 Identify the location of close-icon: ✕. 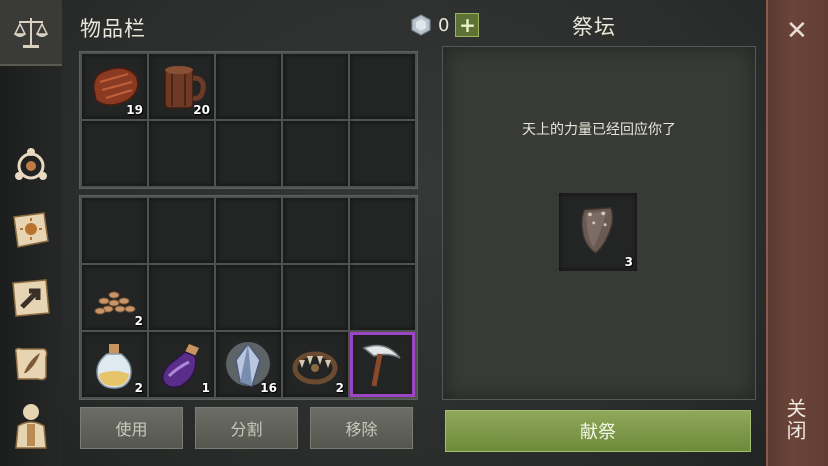
(797, 31).